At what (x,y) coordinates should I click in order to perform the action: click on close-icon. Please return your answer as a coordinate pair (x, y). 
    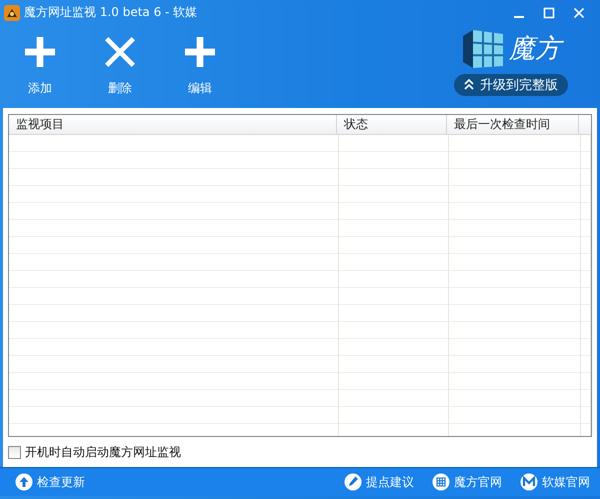
    Looking at the image, I should click on (579, 12).